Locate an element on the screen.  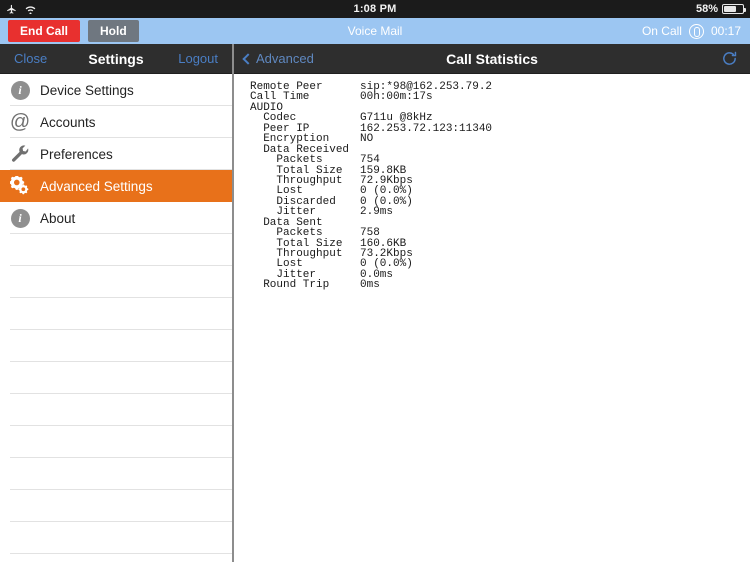
logout-button: Logout is located at coordinates (198, 58).